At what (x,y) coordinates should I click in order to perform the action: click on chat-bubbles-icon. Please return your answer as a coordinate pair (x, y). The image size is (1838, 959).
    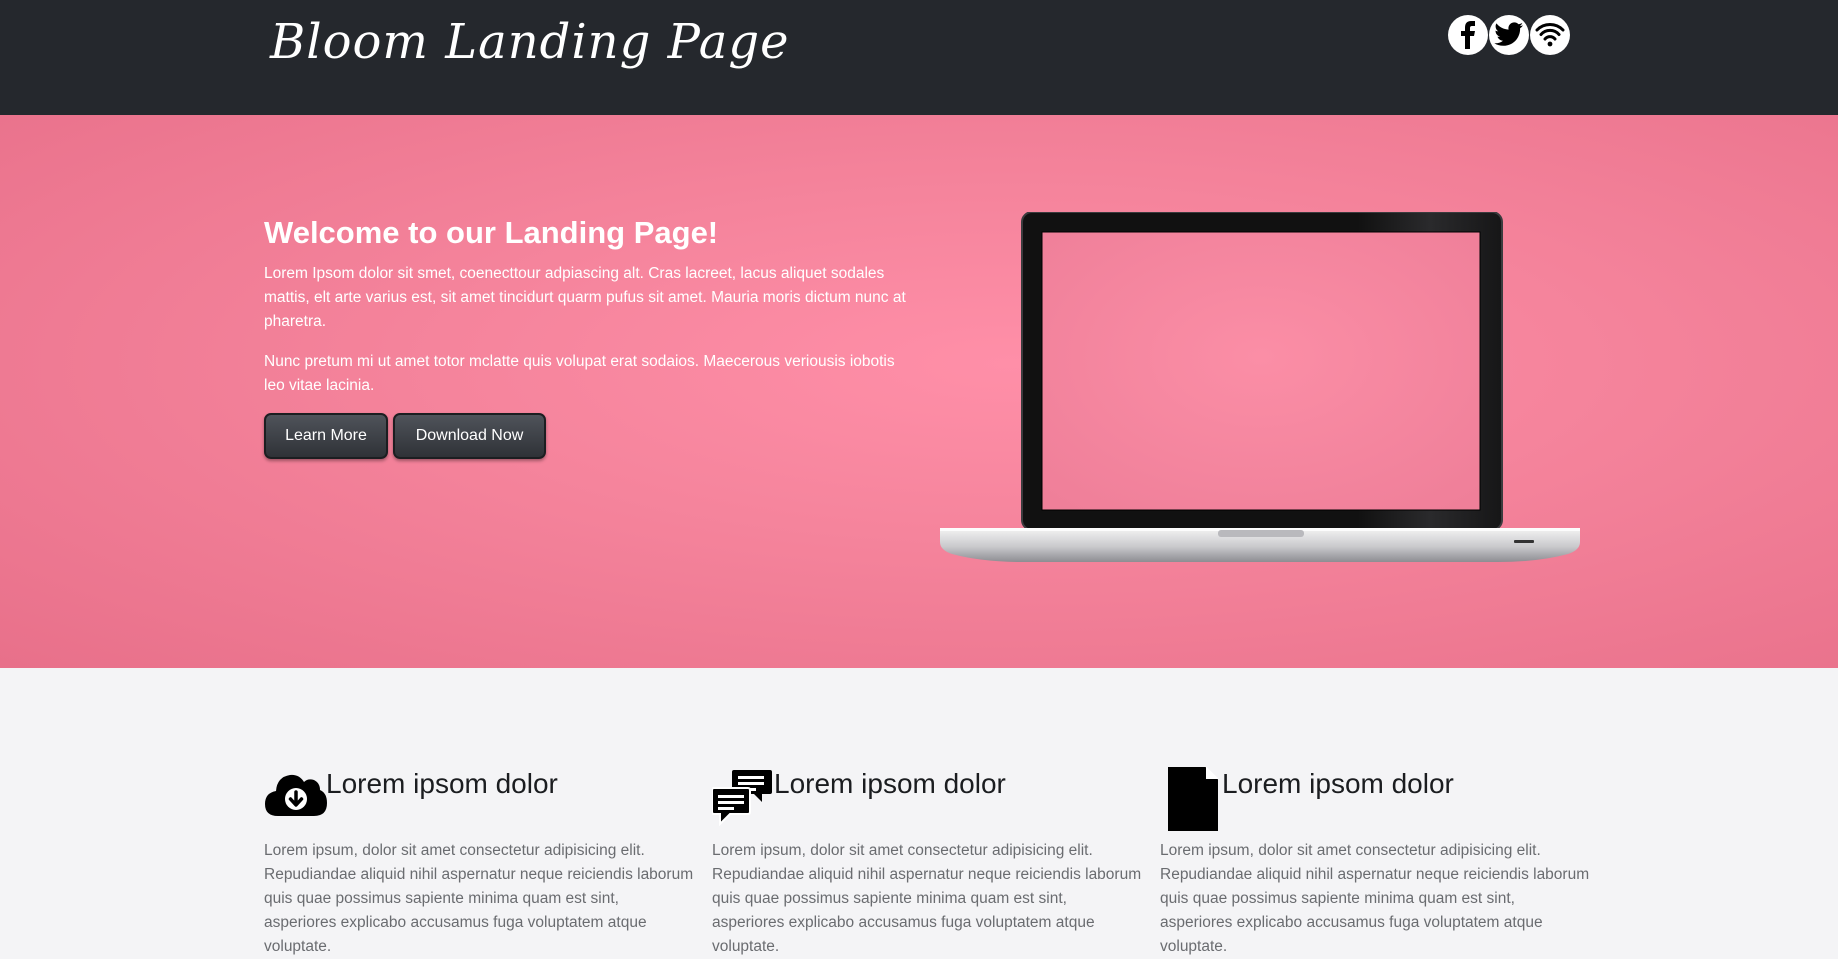
    Looking at the image, I should click on (741, 799).